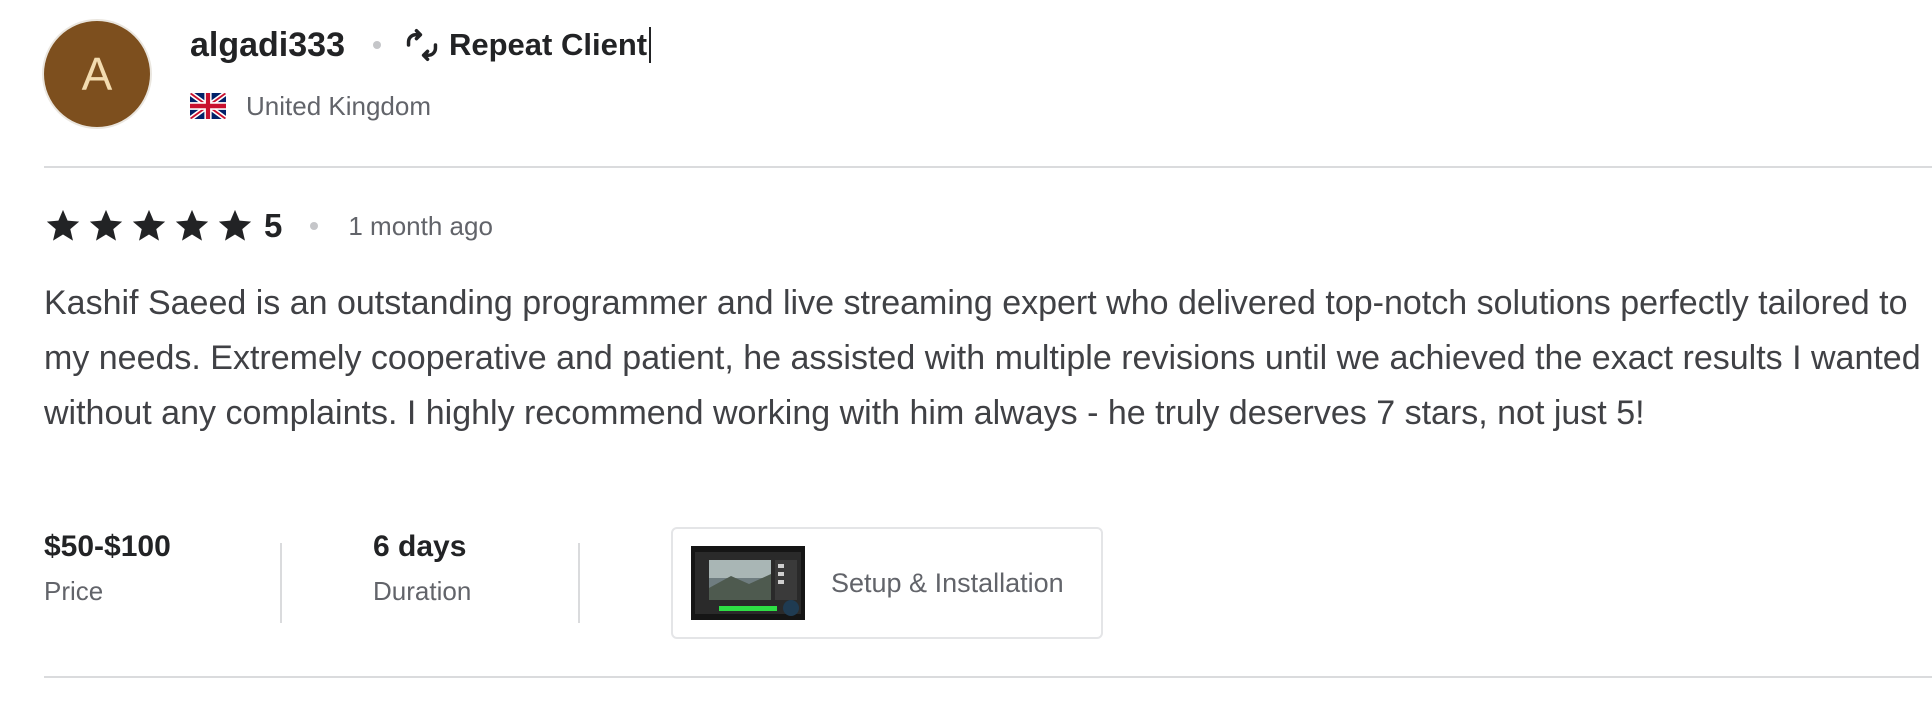  I want to click on gig-thumbnail-art, so click(748, 583).